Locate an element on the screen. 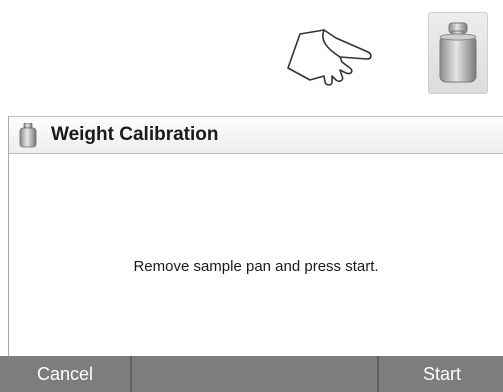  footer-spacer is located at coordinates (254, 374).